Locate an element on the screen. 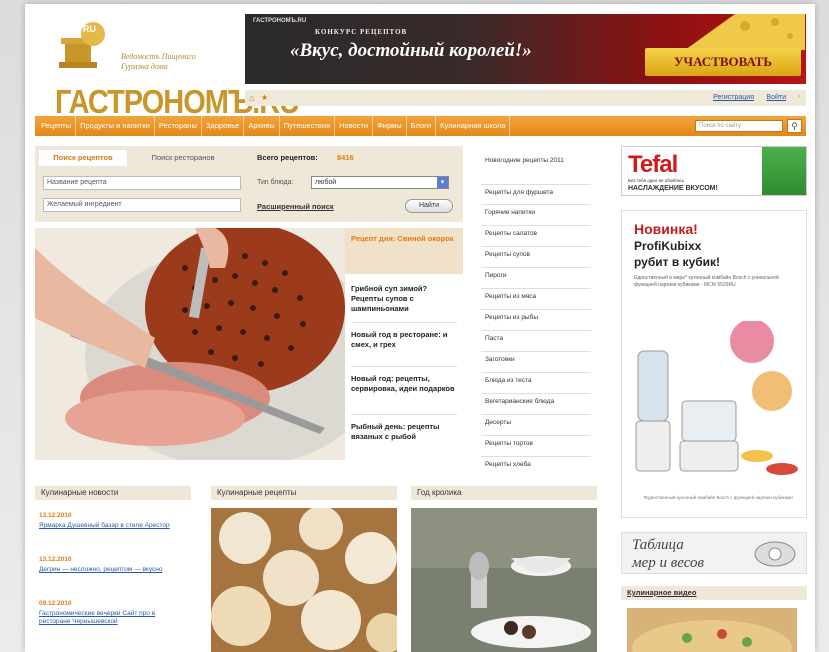 The width and height of the screenshot is (829, 652). culinary-recipes-heading: Кулинарные рецепты is located at coordinates (304, 493).